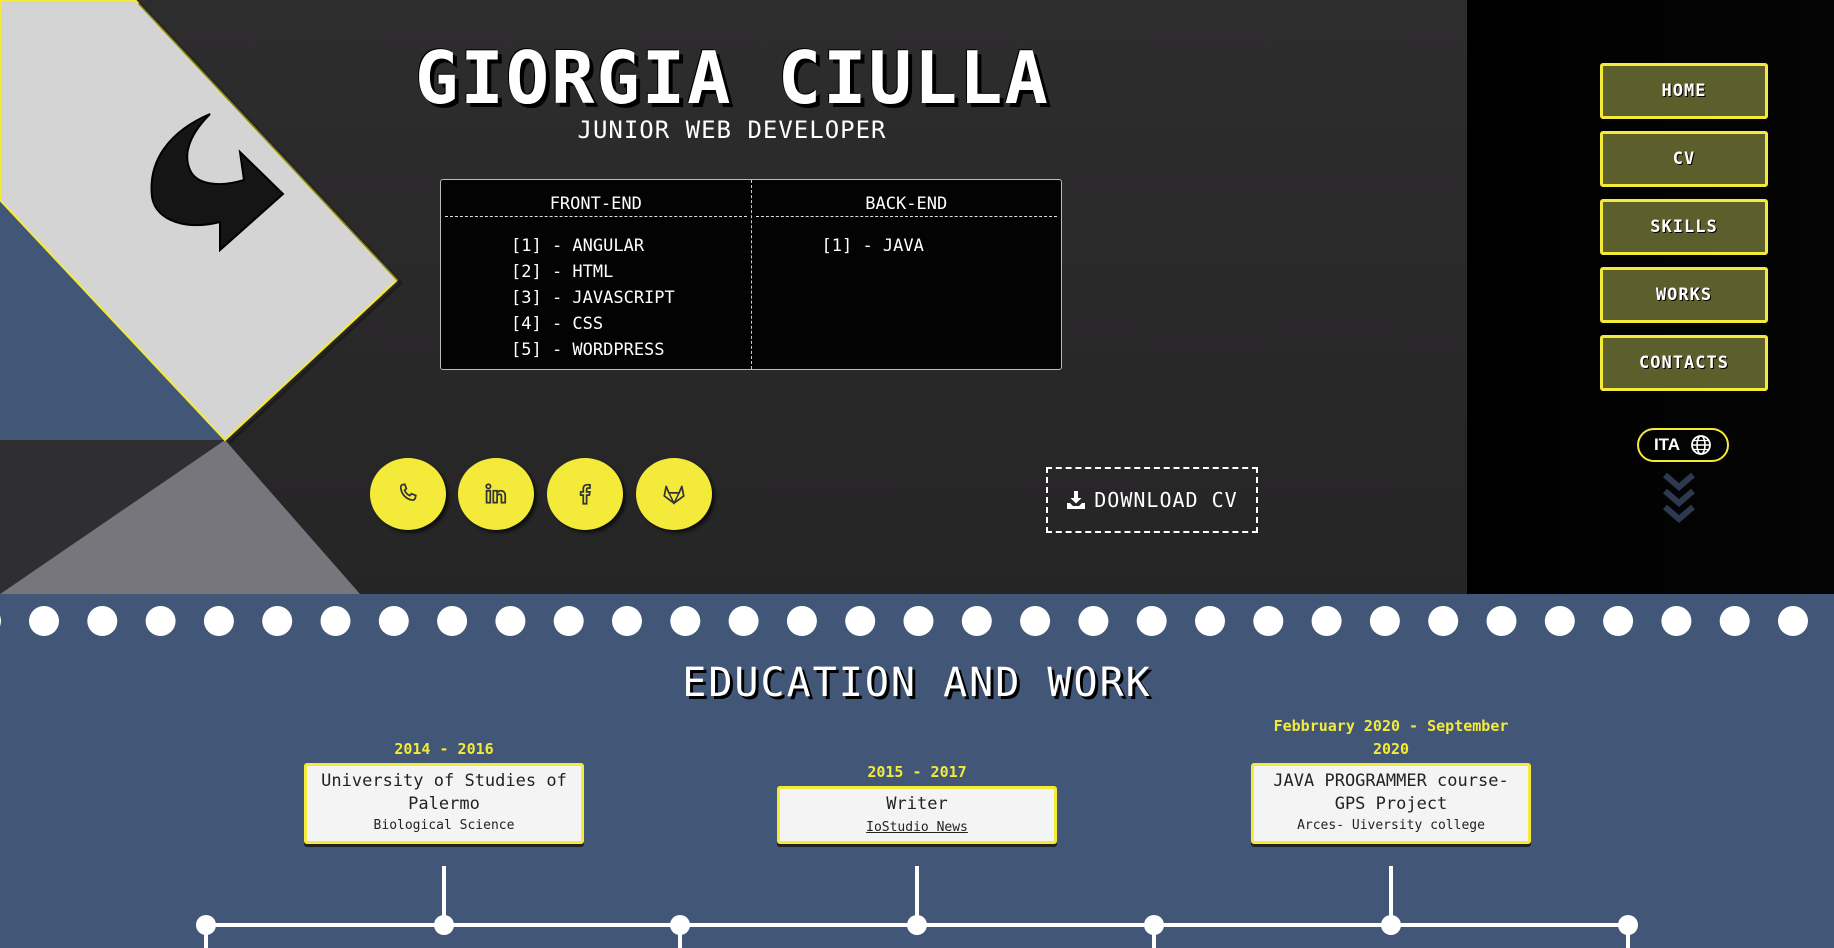 This screenshot has height=948, width=1834. What do you see at coordinates (1701, 445) in the screenshot?
I see `globe-icon` at bounding box center [1701, 445].